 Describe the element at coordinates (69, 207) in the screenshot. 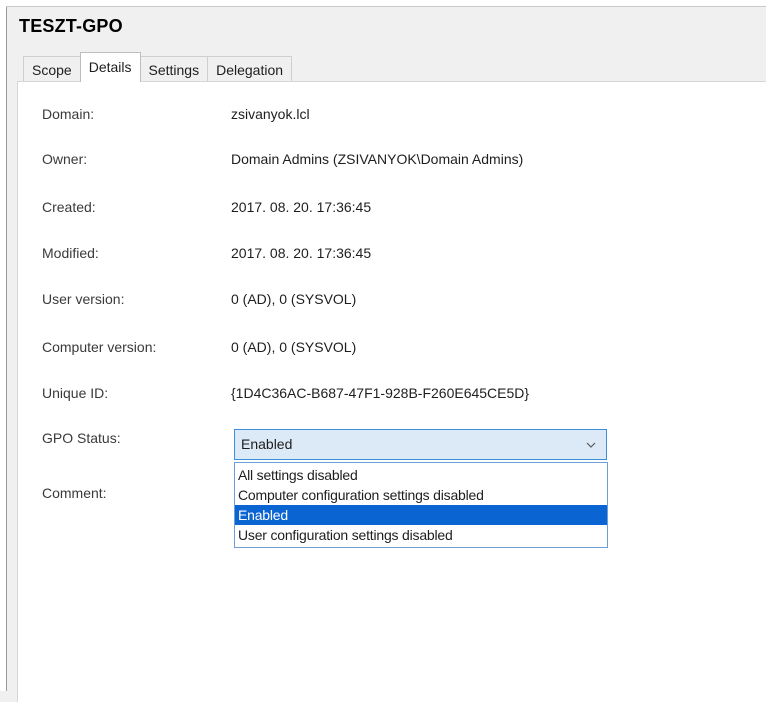

I see `created-label: Created:` at that location.